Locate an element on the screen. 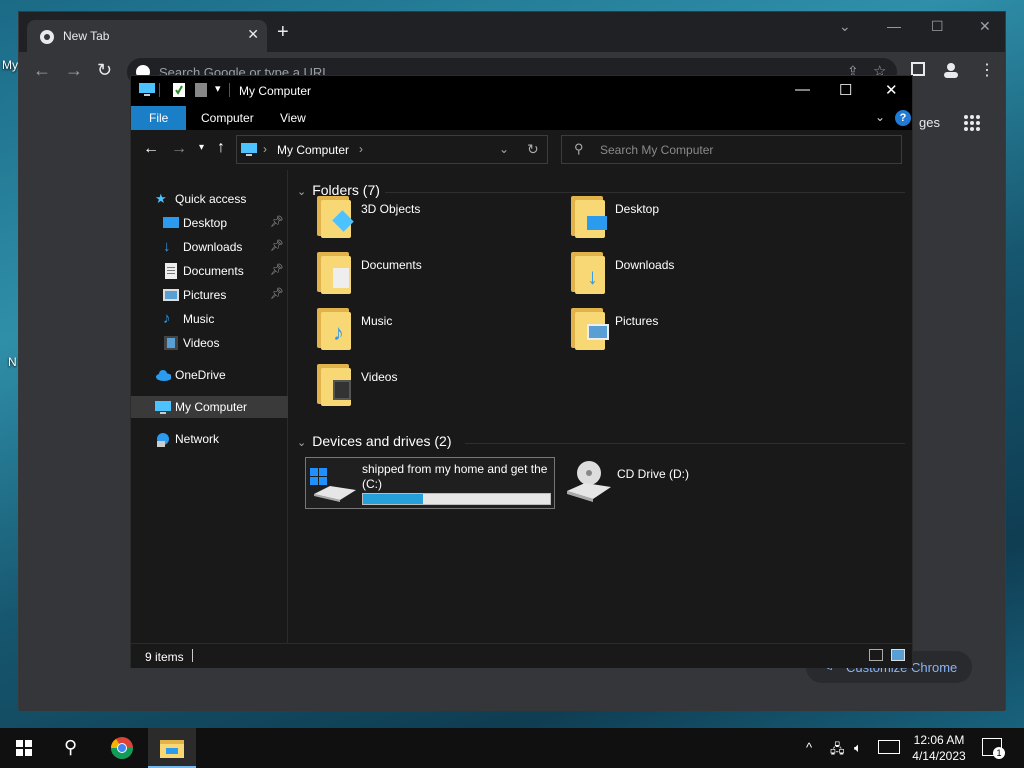 The width and height of the screenshot is (1024, 768). music-note-icon: ♪ is located at coordinates (167, 318).